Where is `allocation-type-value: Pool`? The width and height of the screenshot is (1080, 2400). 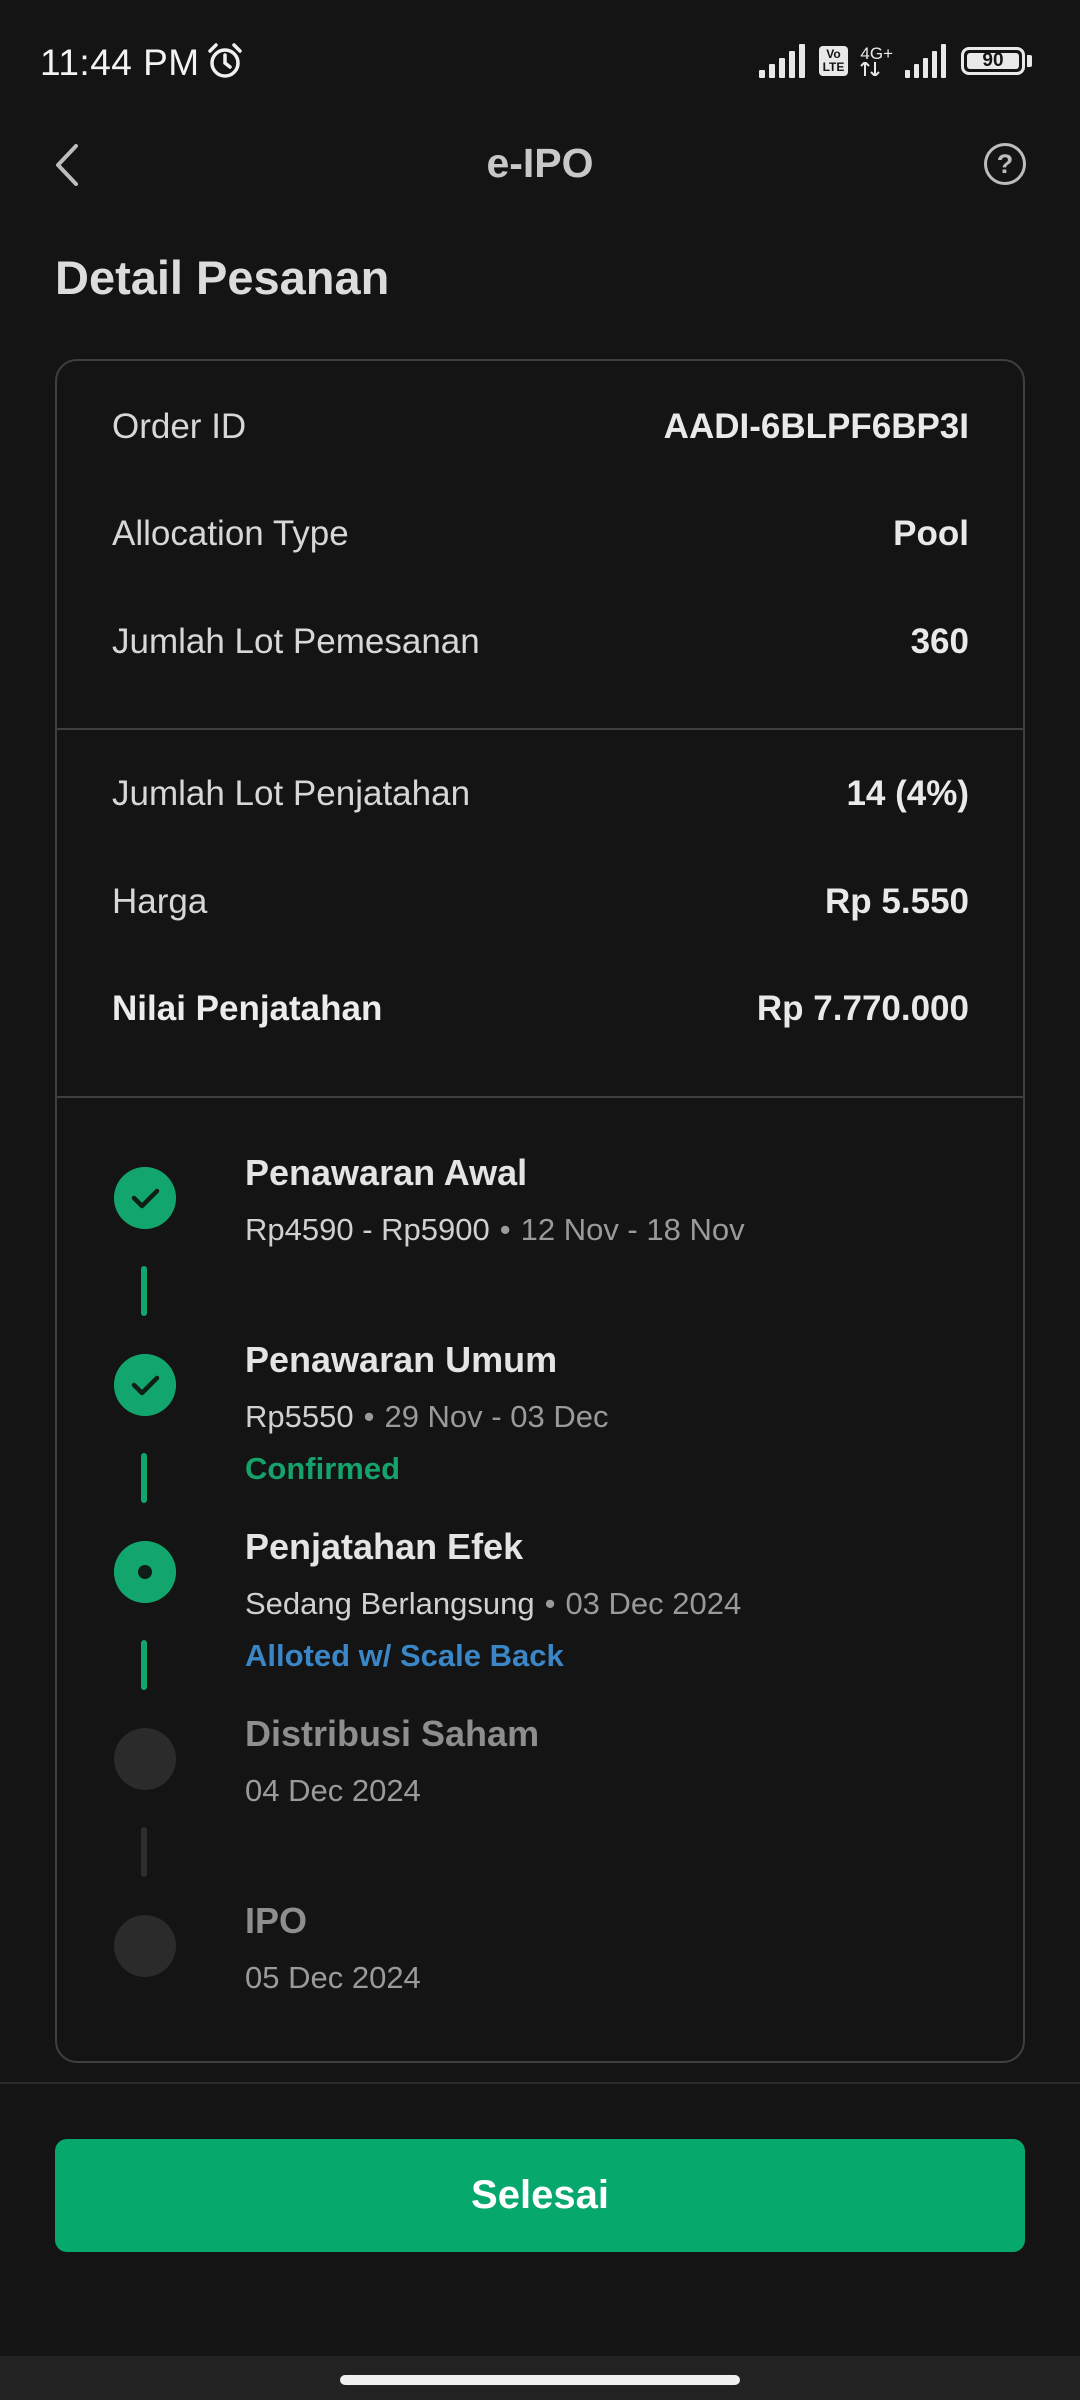 allocation-type-value: Pool is located at coordinates (931, 533).